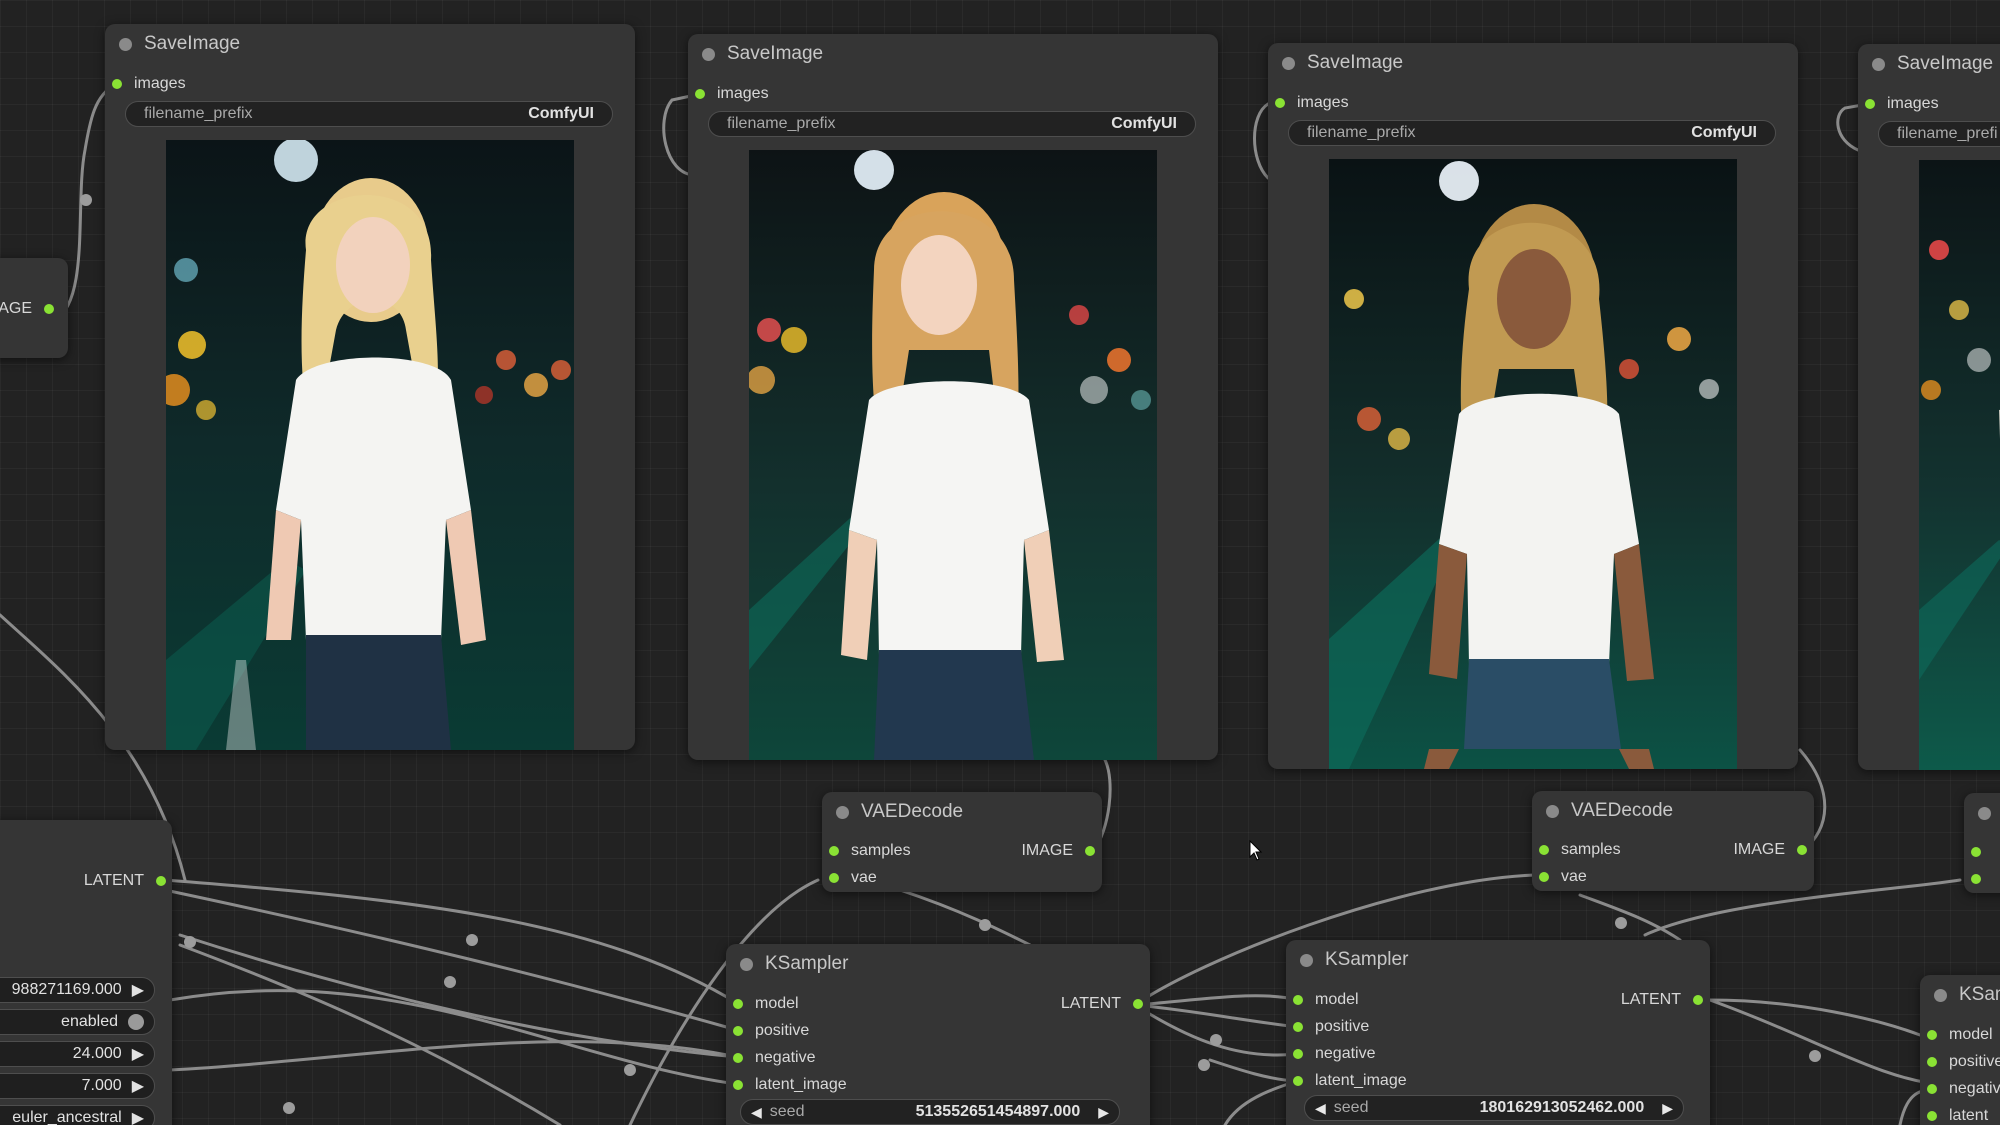  Describe the element at coordinates (1960, 1050) in the screenshot. I see `ksampler-node-3-partial: KSam model positive negativ latent` at that location.